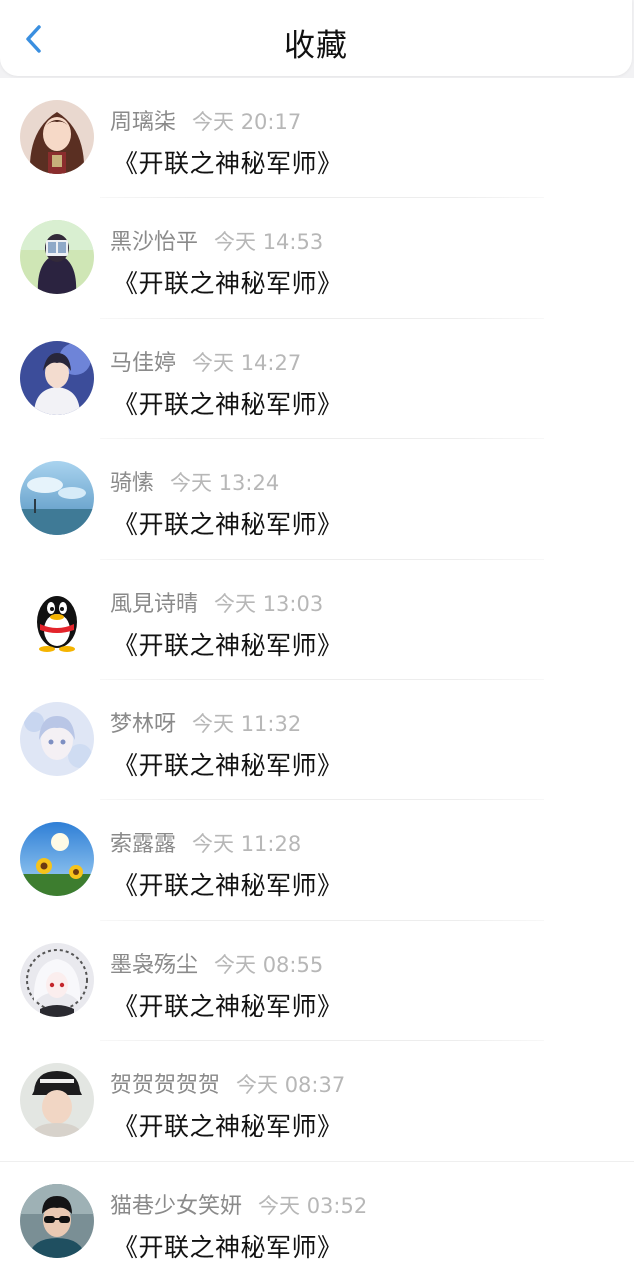 Image resolution: width=634 pixels, height=1280 pixels. What do you see at coordinates (317, 981) in the screenshot?
I see `list-item: 墨袅殇尘 今天 08:55 《开联之神秘军师》` at bounding box center [317, 981].